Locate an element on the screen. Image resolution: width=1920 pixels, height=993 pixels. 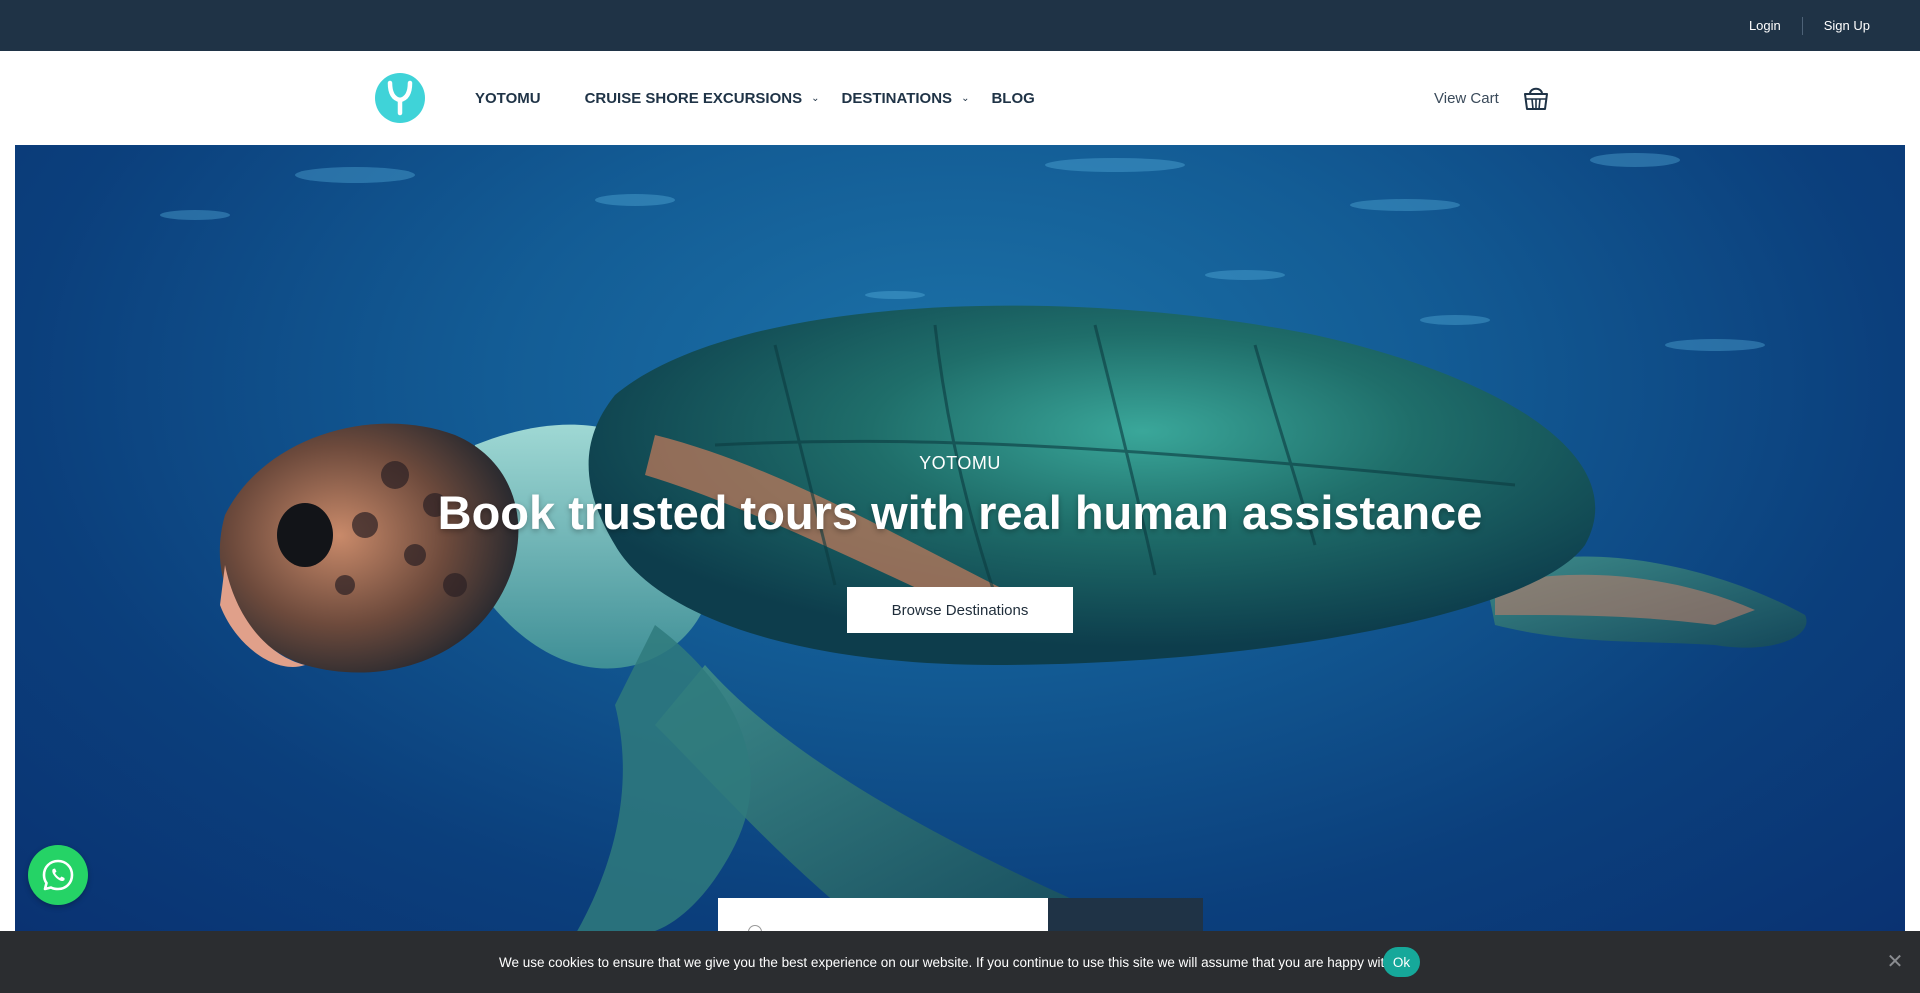
cart-area: View Cart is located at coordinates (1491, 98).